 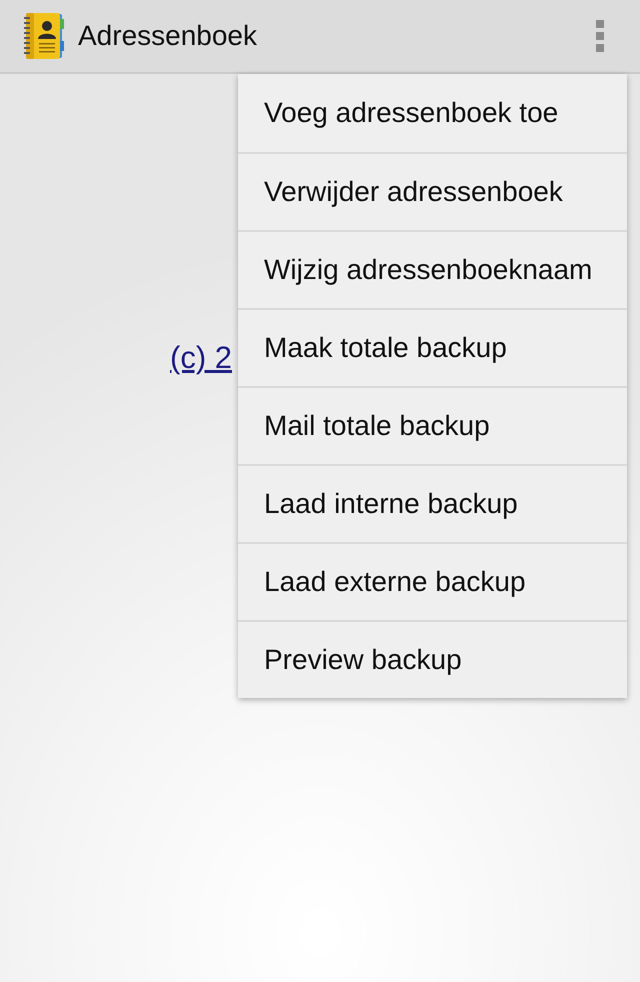 I want to click on copyright-link: (c) 2, so click(x=201, y=357).